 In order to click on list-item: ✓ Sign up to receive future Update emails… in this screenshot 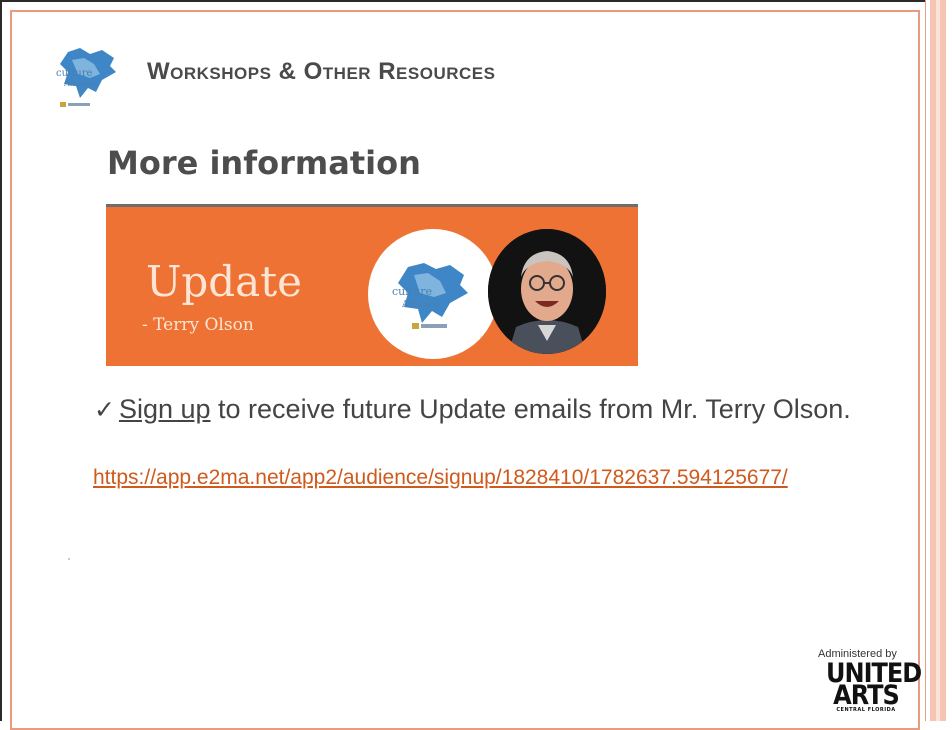, I will do `click(504, 410)`.